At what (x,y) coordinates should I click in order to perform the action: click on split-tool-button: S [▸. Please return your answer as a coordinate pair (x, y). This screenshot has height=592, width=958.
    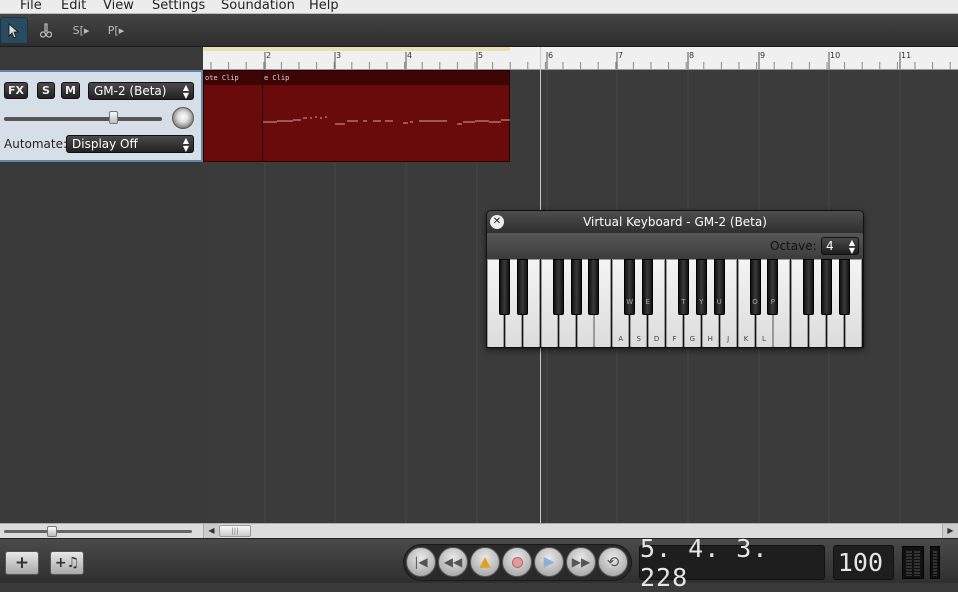
    Looking at the image, I should click on (81, 30).